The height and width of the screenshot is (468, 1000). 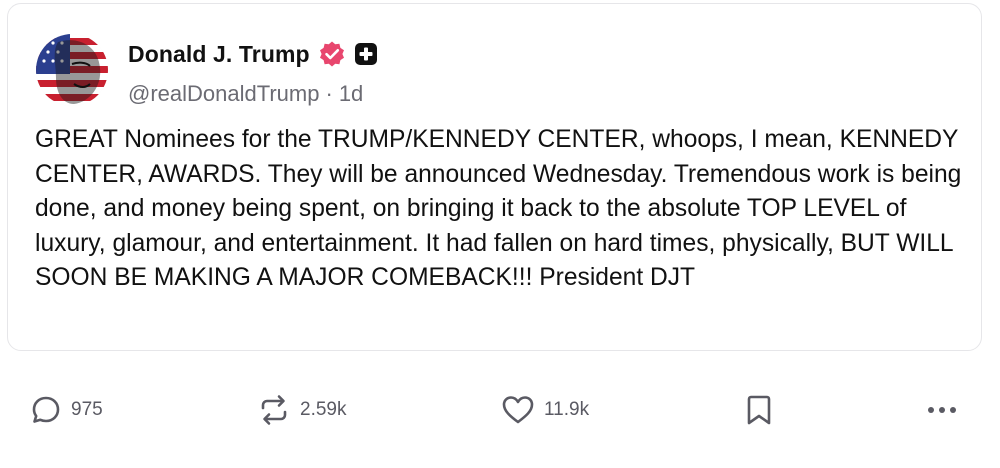 I want to click on flag-face-avatar-icon, so click(x=72, y=70).